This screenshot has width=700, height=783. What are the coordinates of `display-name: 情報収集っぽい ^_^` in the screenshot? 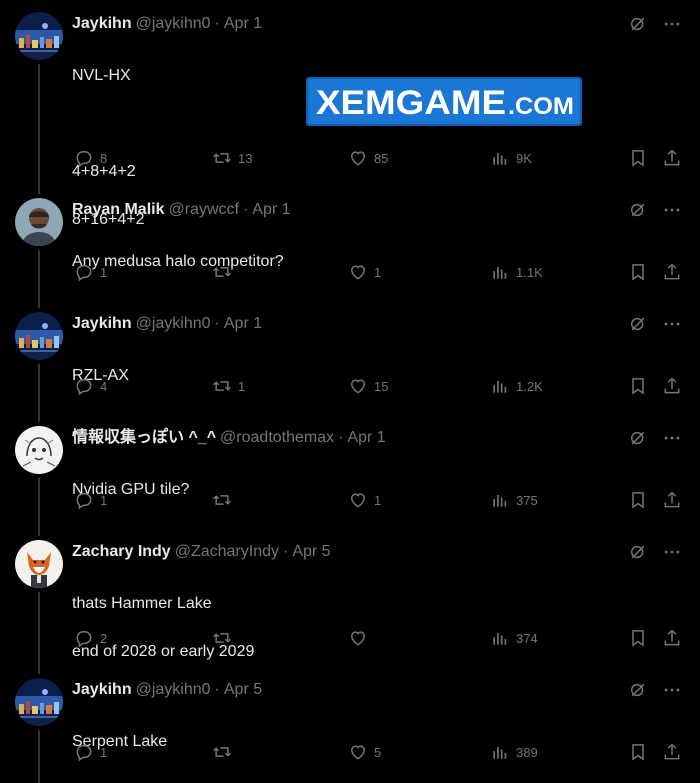 It's located at (144, 437).